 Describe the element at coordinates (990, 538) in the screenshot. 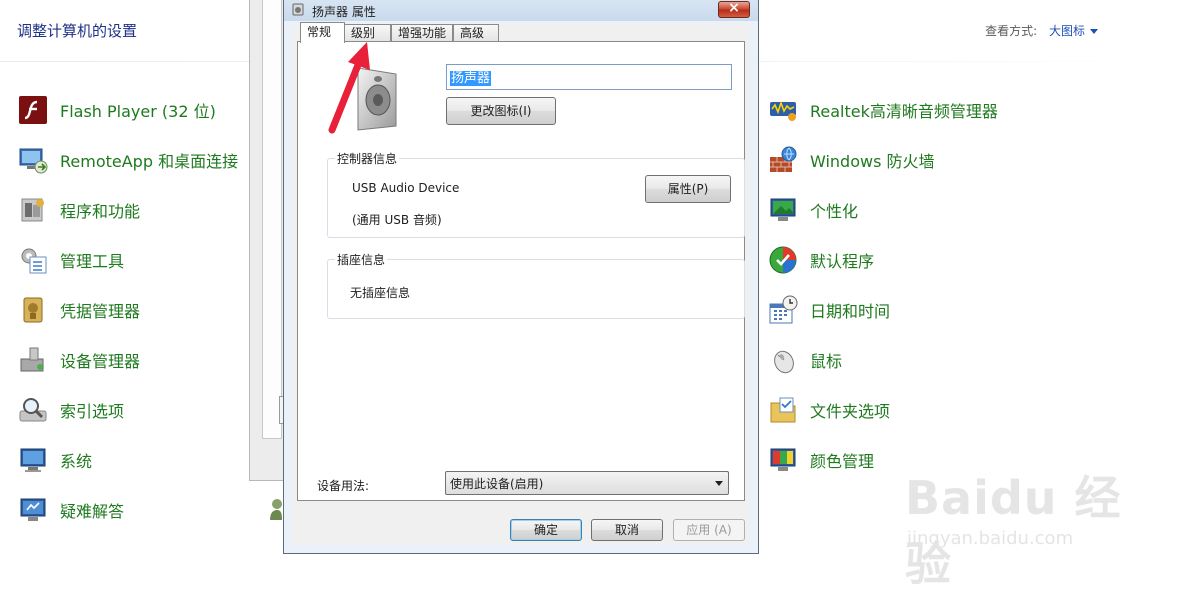

I see `watermark-url: jingyan.baidu.com` at that location.